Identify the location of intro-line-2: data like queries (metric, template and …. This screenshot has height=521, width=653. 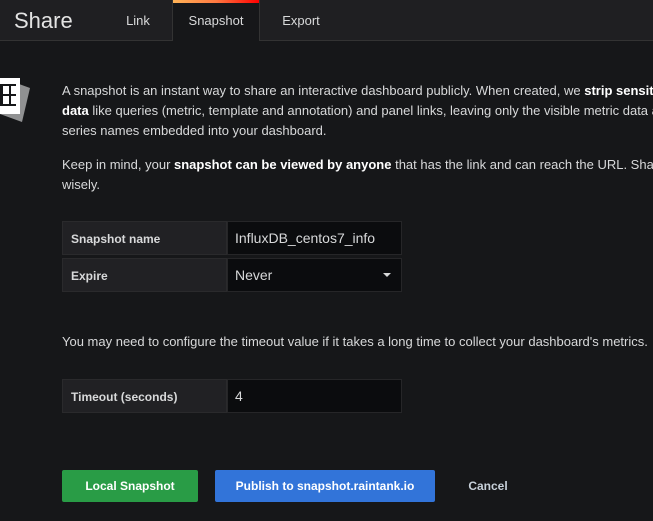
(357, 110).